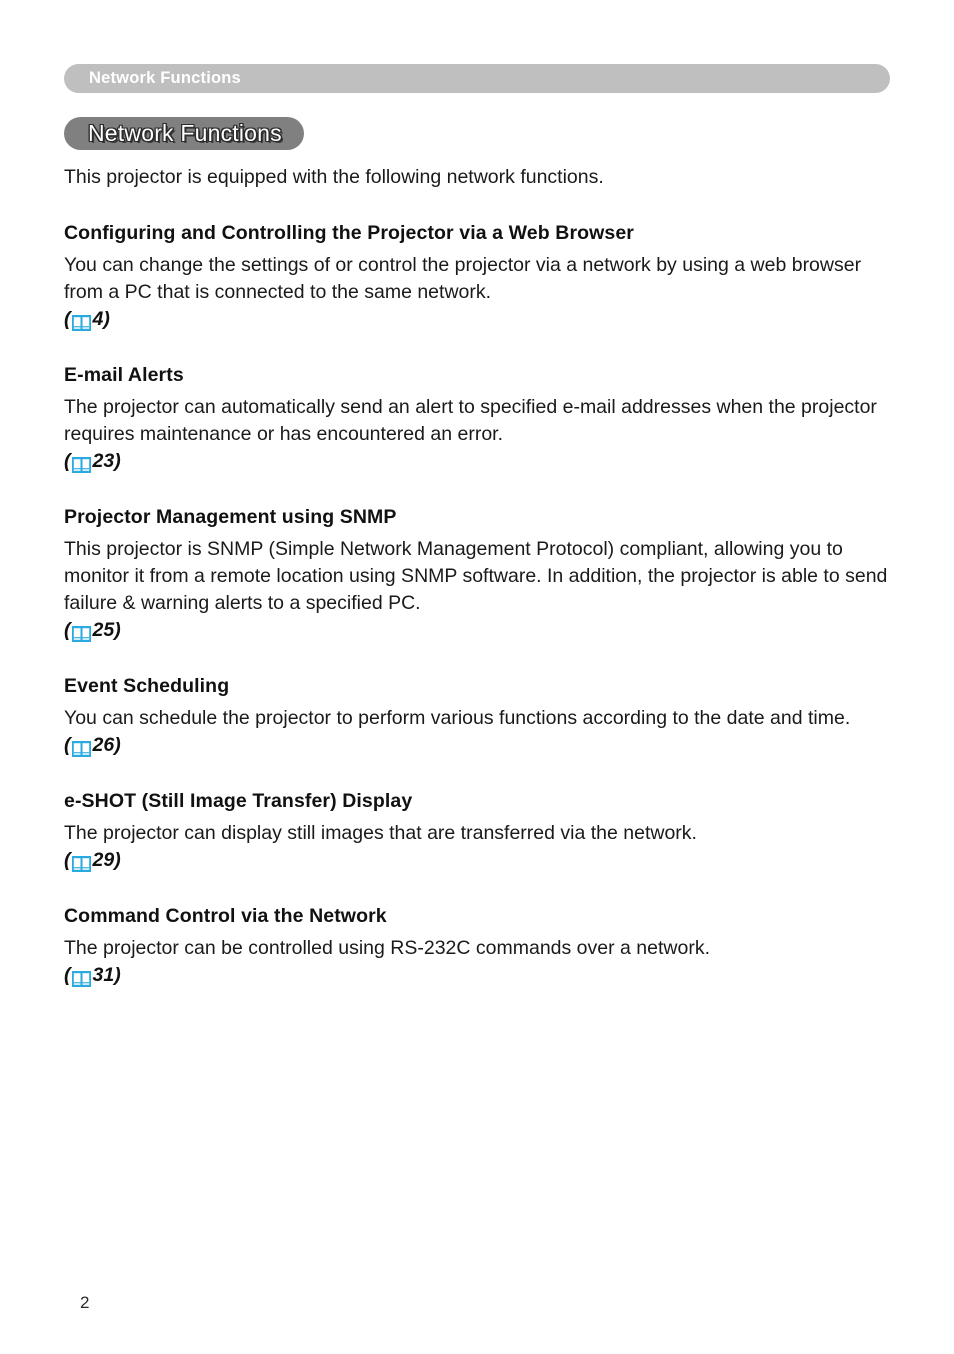 Image resolution: width=954 pixels, height=1354 pixels. What do you see at coordinates (477, 319) in the screenshot?
I see `page-reference: ( 4 )` at bounding box center [477, 319].